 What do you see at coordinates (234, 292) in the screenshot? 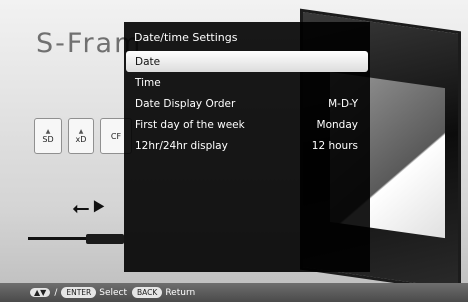
I see `footer-hint-bar: ▲▼ / ENTER Select BACK Return` at bounding box center [234, 292].